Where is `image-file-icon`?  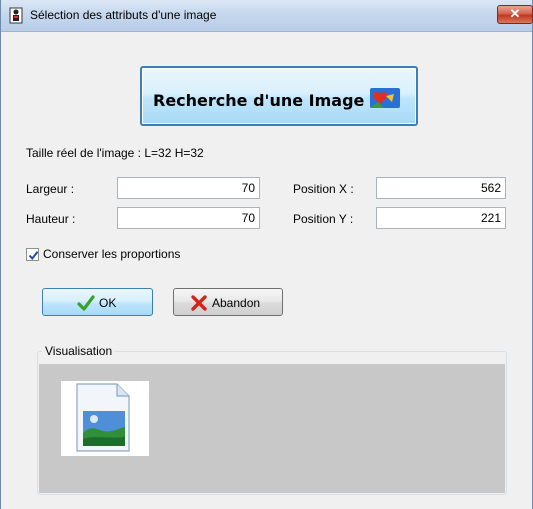 image-file-icon is located at coordinates (103, 417).